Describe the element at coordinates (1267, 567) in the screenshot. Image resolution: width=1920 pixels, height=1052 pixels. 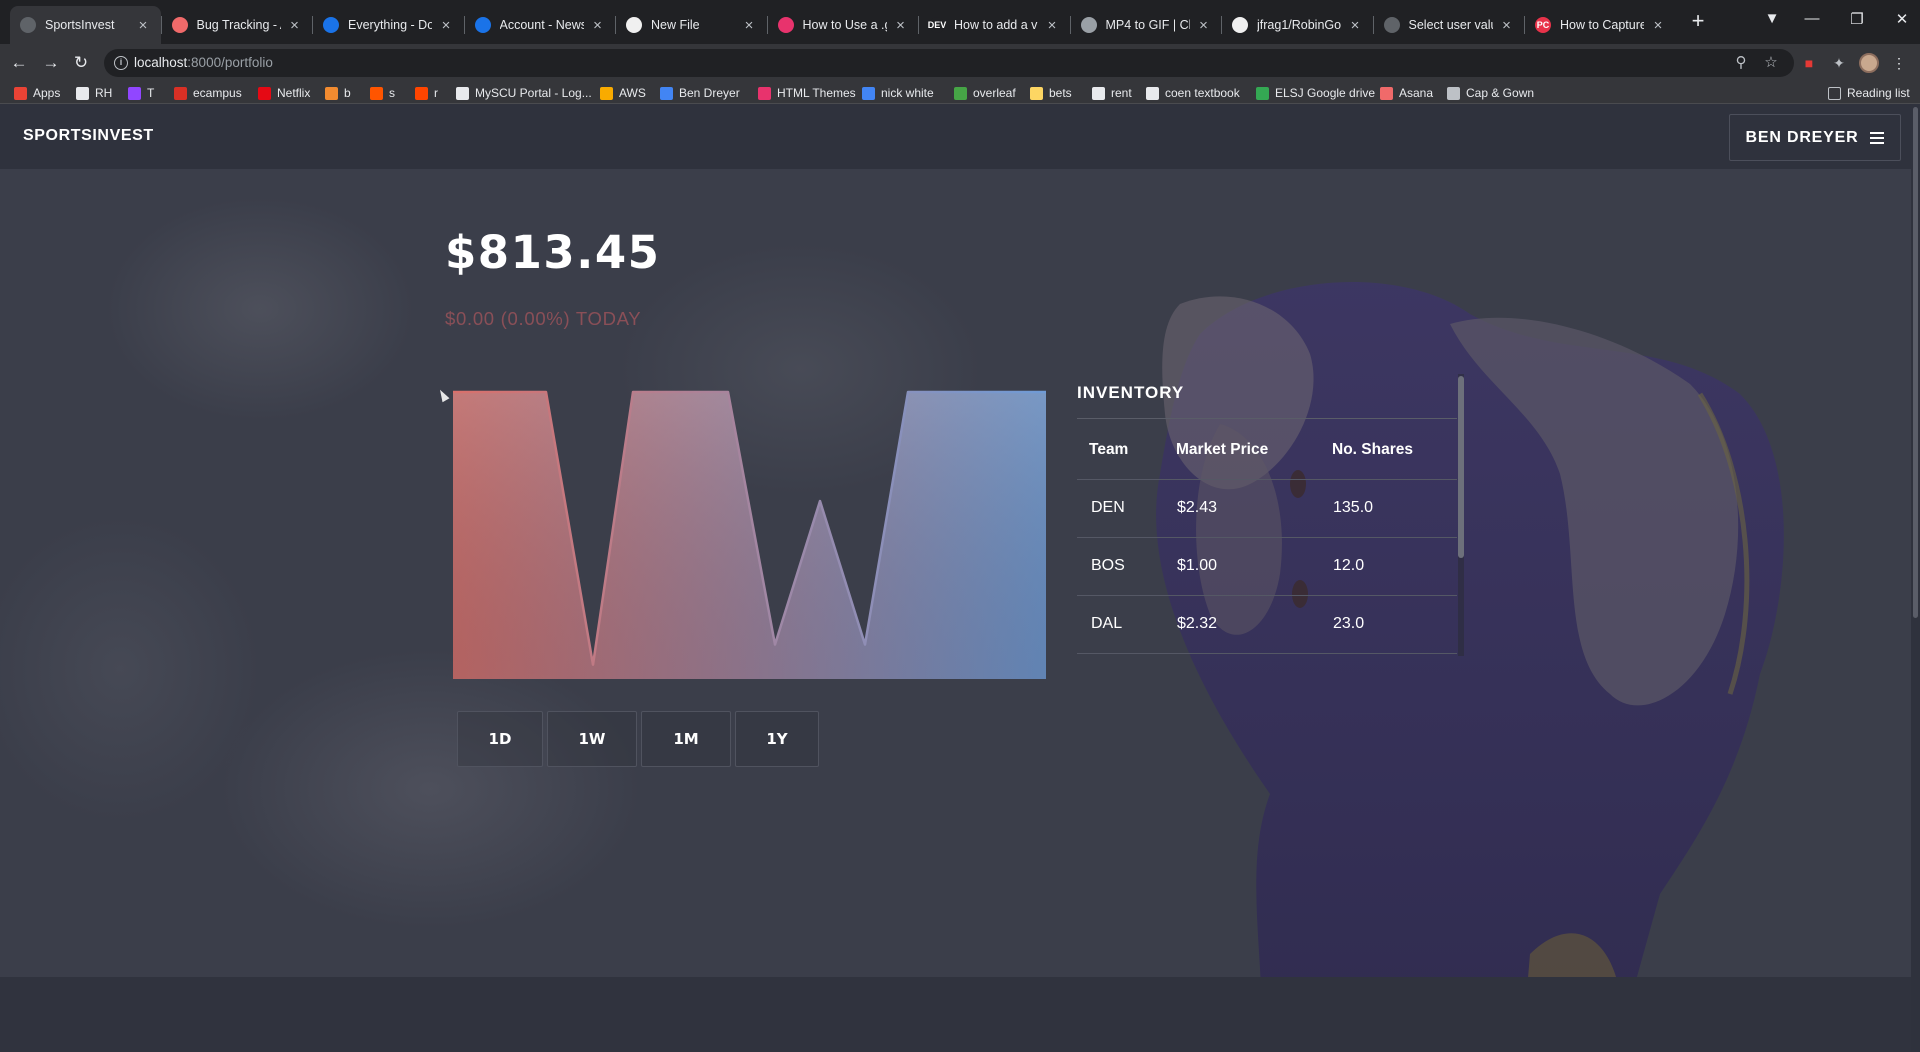
I see `inventory-row: BOS $1.00 12.0` at that location.